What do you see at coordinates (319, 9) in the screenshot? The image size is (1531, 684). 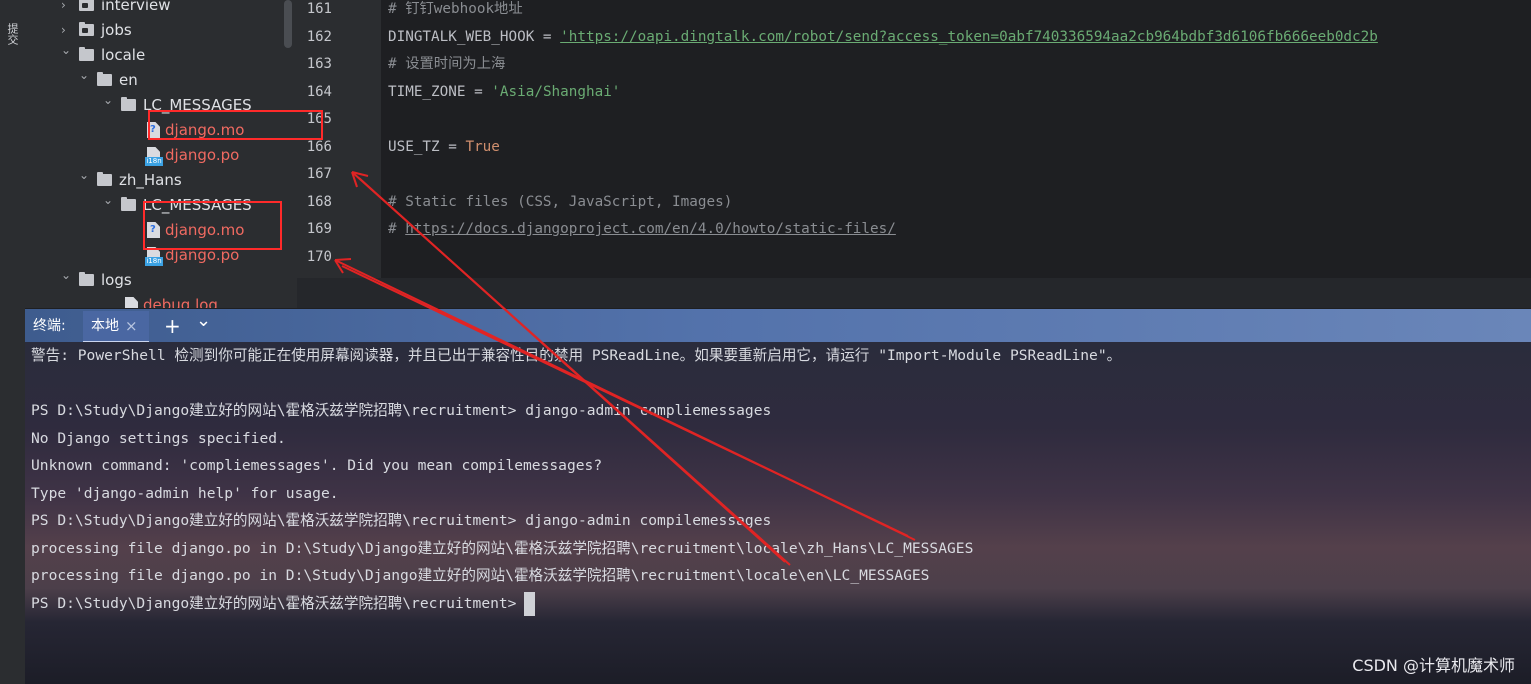 I see `line-number: 161` at bounding box center [319, 9].